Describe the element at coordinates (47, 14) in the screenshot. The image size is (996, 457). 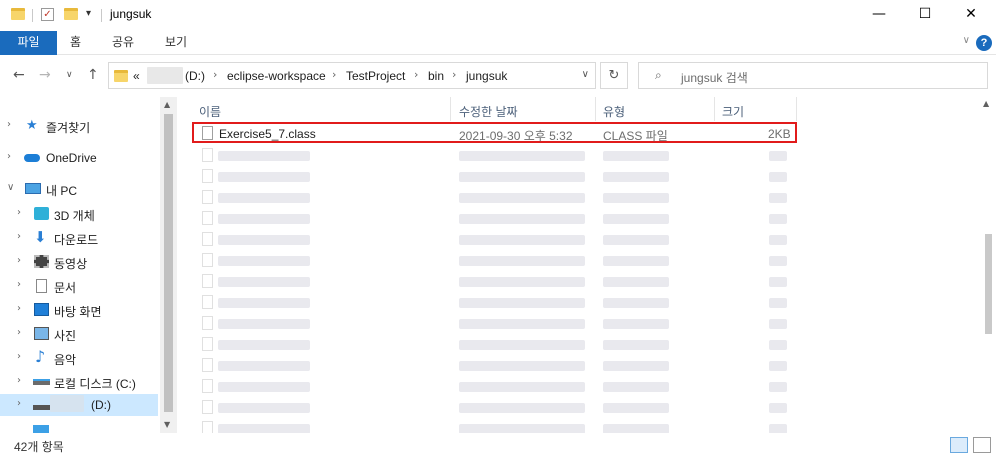
I see `properties-icon: ✓` at that location.